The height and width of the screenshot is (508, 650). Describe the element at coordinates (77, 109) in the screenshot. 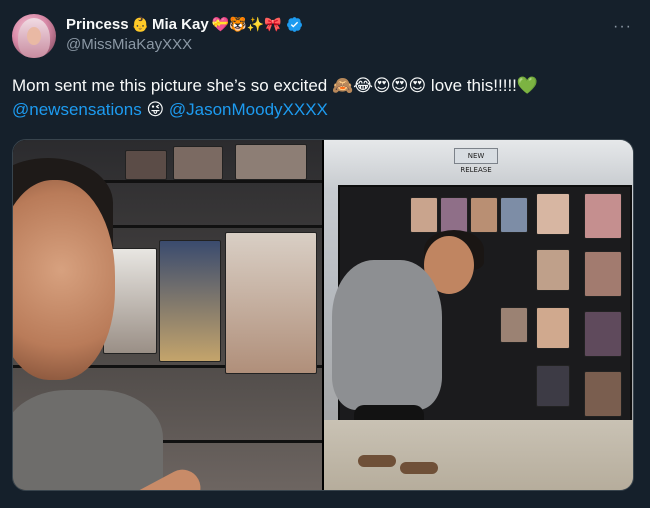

I see `mention-newsensations: @newsensations` at that location.